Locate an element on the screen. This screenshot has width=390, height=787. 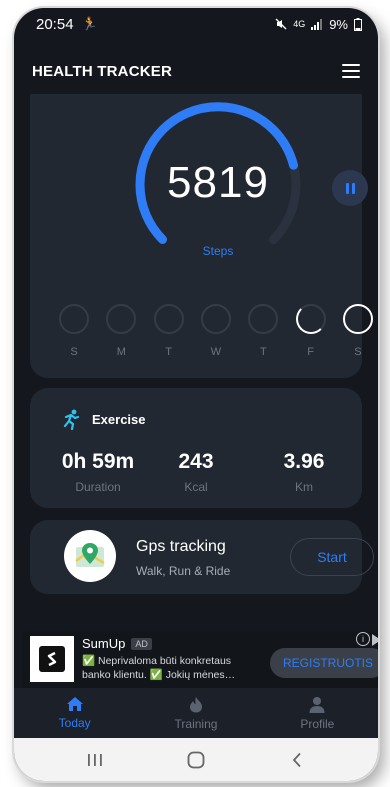
ad-title-row: SumUp AD is located at coordinates (117, 643).